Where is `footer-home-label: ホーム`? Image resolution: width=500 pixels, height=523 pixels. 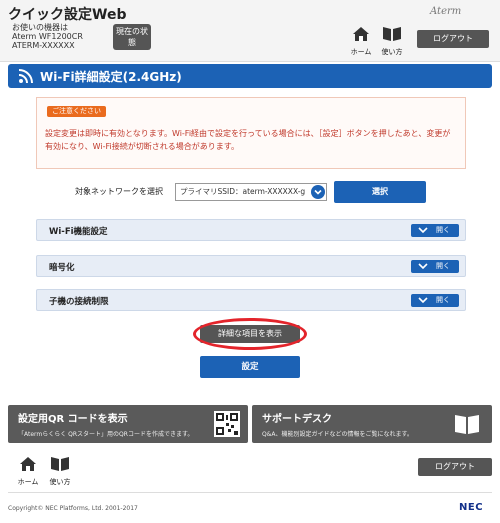 footer-home-label: ホーム is located at coordinates (28, 482).